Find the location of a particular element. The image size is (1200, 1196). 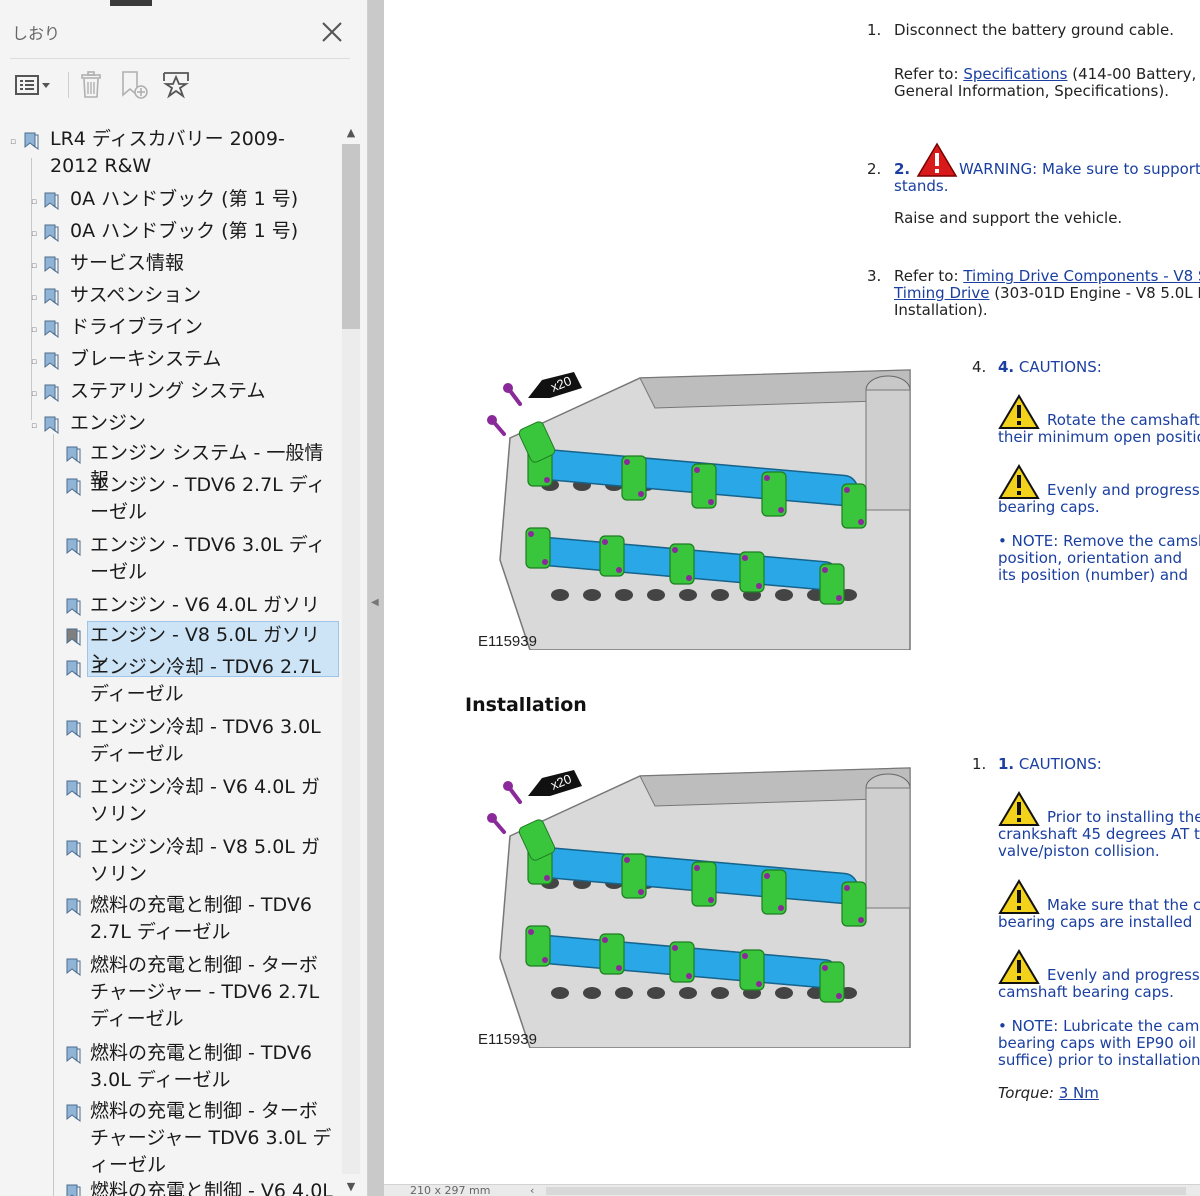

close-icon is located at coordinates (332, 32).